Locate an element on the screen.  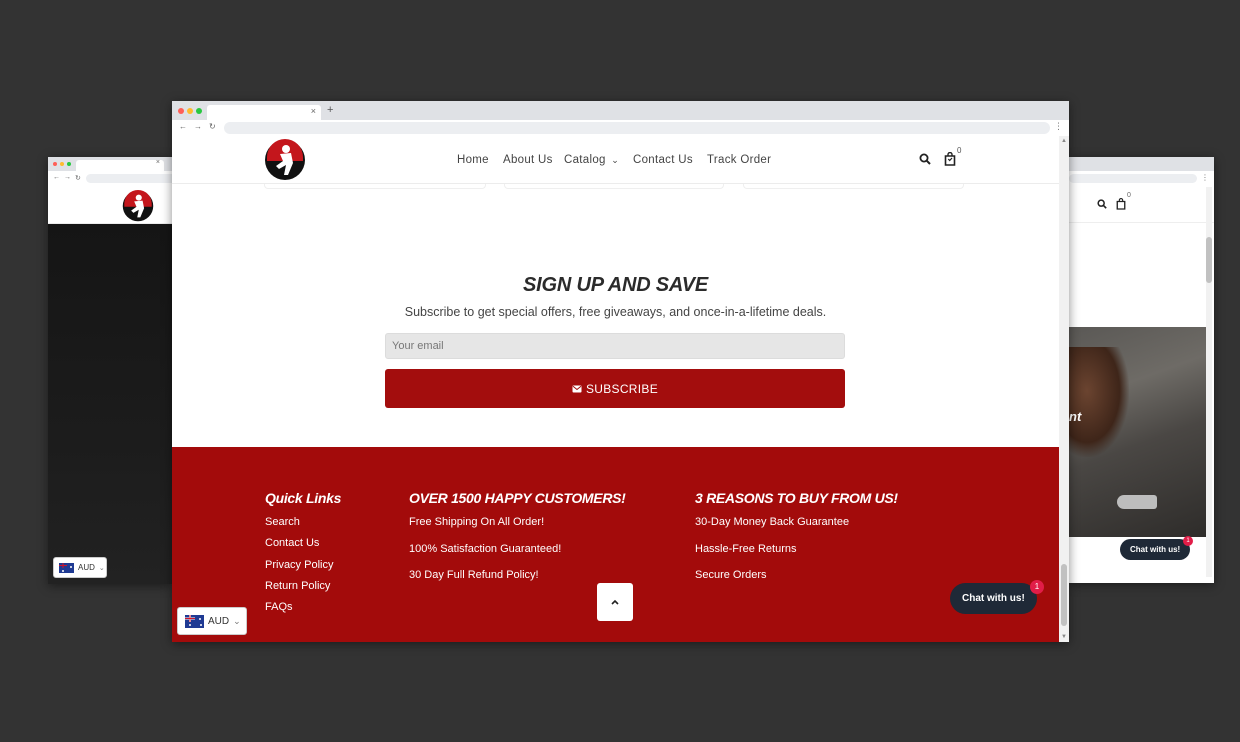
email-input is located at coordinates (615, 346).